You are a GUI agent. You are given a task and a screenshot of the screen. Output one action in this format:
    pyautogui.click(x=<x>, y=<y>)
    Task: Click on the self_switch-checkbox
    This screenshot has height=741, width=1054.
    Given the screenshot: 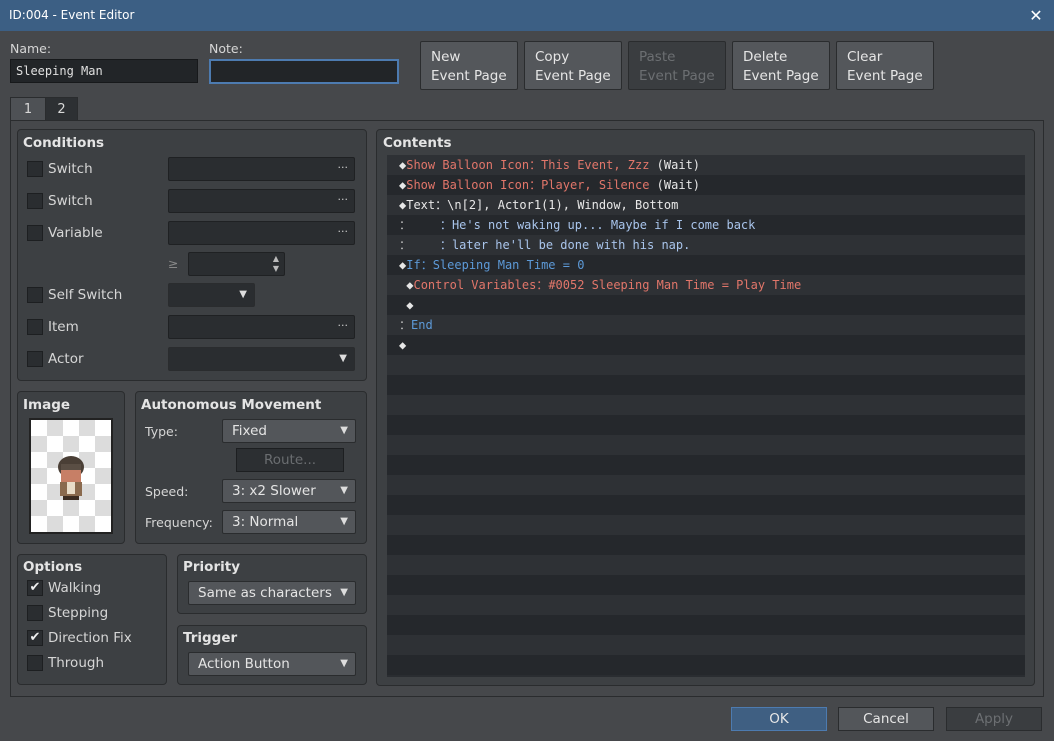 What is the action you would take?
    pyautogui.click(x=35, y=295)
    